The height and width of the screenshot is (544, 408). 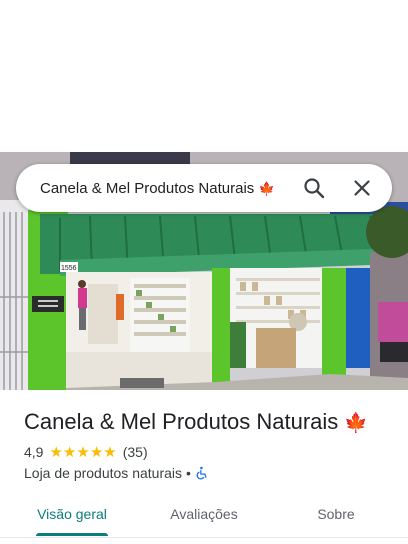 I want to click on tab-reviews: Avaliações, so click(x=204, y=514).